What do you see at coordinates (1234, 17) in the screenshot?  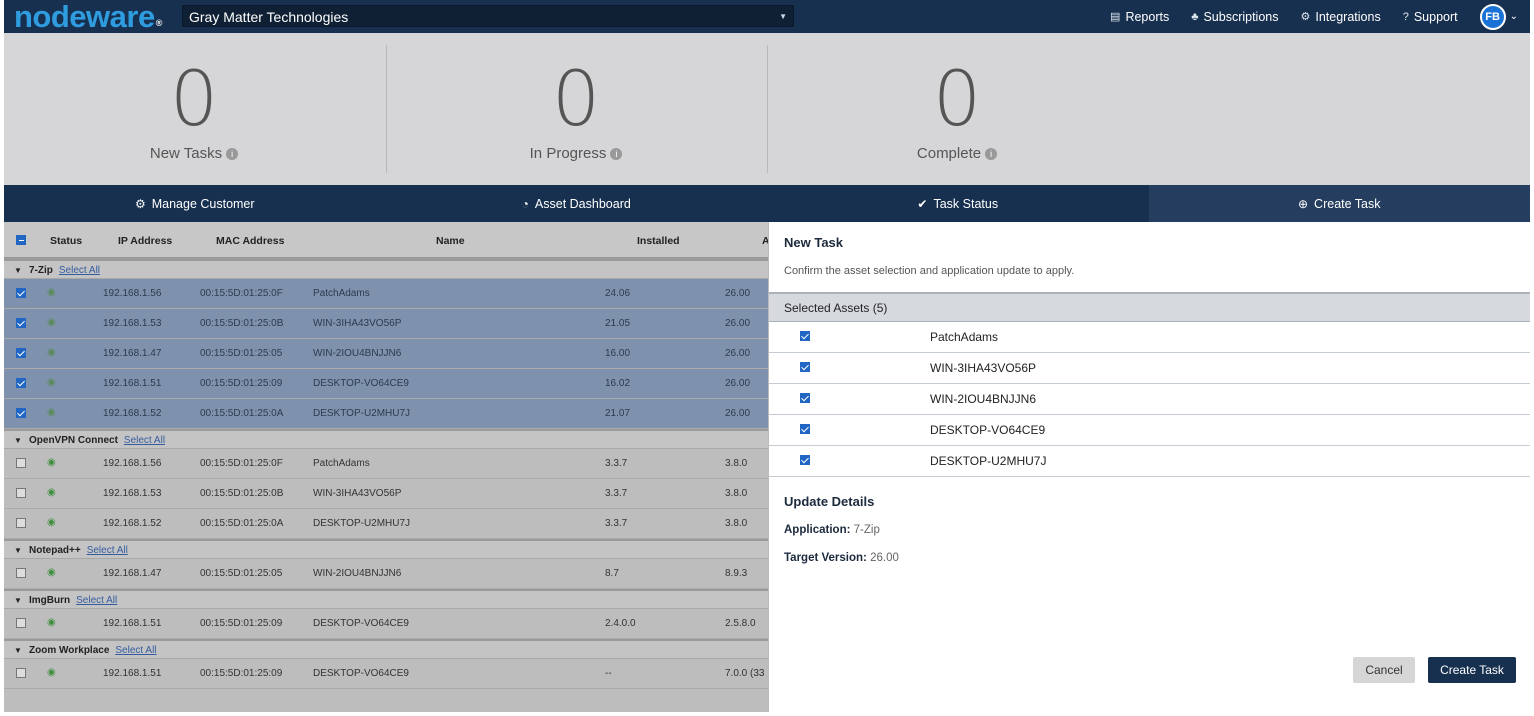 I see `nav-subscriptions: ♣ Subscriptions` at bounding box center [1234, 17].